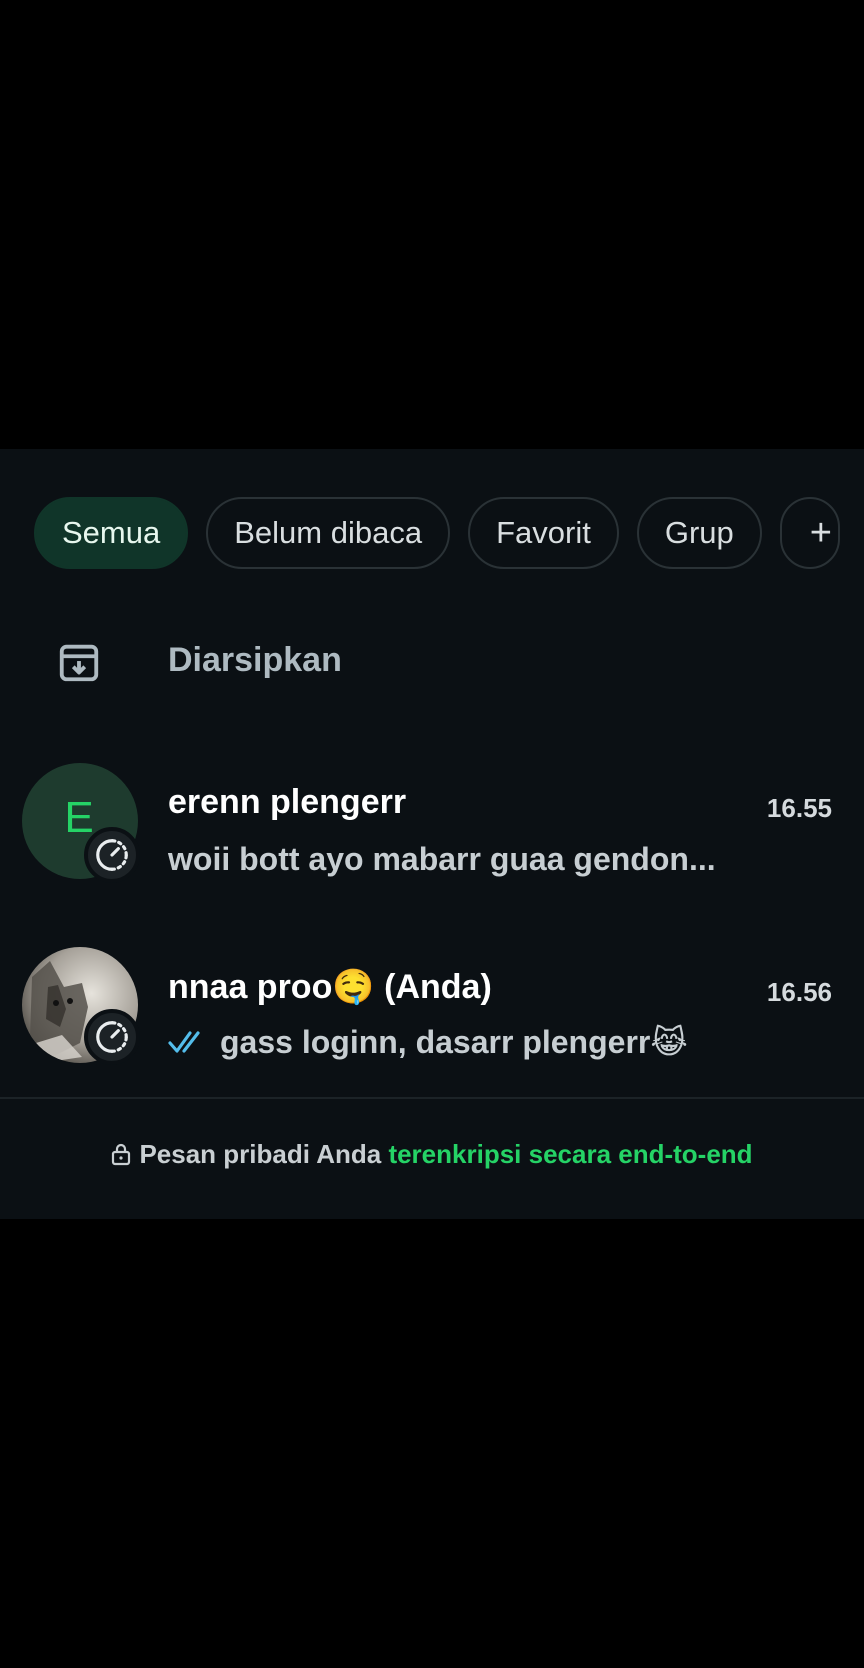 This screenshot has width=864, height=1668. What do you see at coordinates (799, 992) in the screenshot?
I see `chat-time: 16.56` at bounding box center [799, 992].